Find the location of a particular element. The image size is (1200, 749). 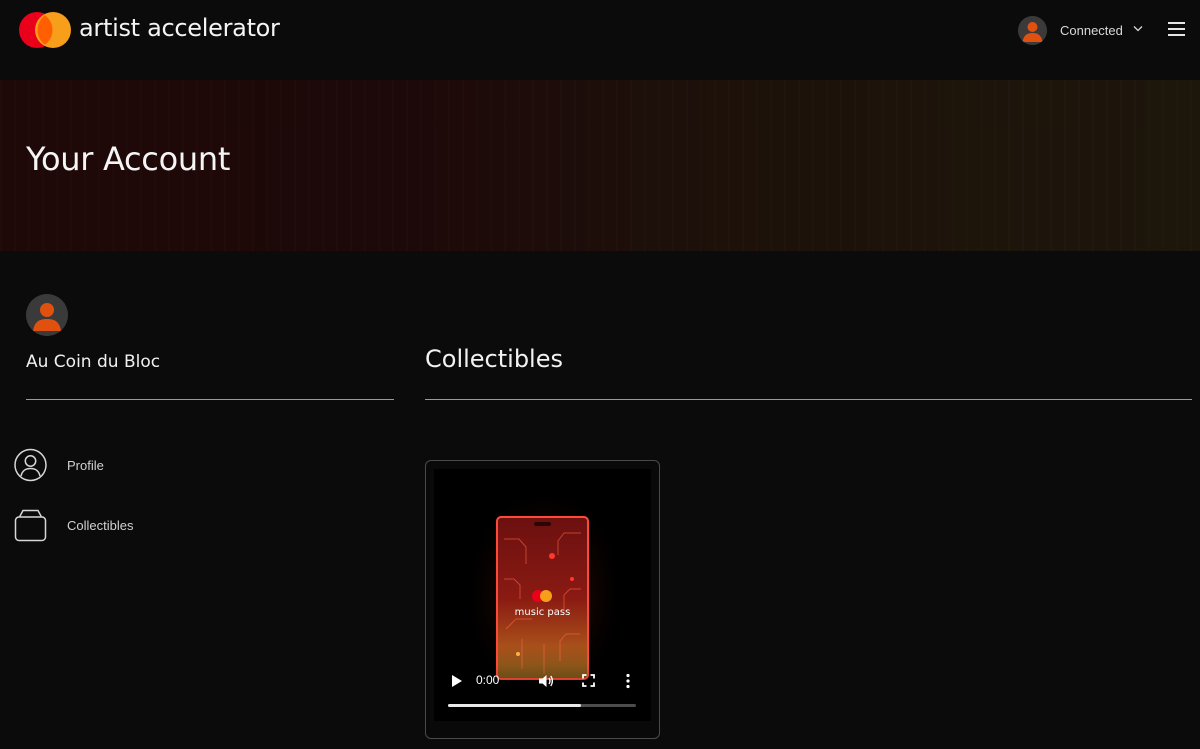

account-menu-button: Connected is located at coordinates (1086, 30).